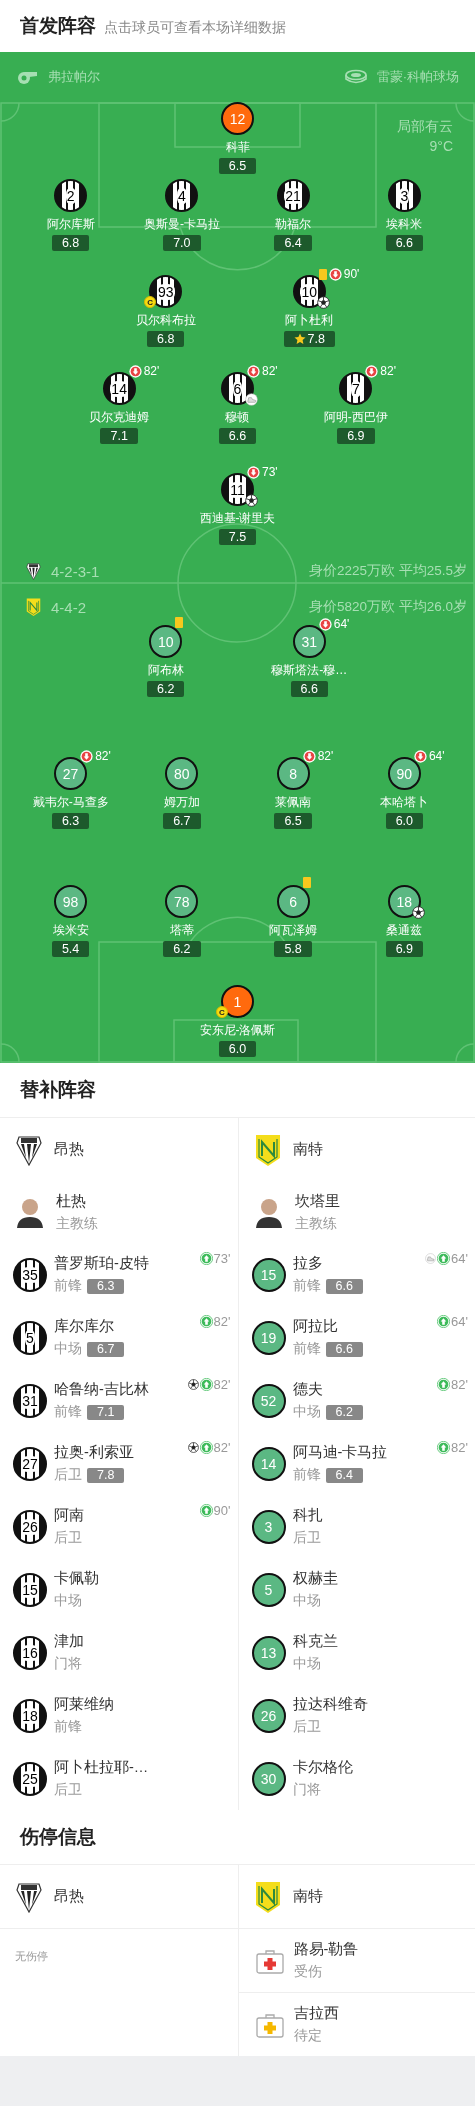  I want to click on medical-kit-icon, so click(269, 2024).